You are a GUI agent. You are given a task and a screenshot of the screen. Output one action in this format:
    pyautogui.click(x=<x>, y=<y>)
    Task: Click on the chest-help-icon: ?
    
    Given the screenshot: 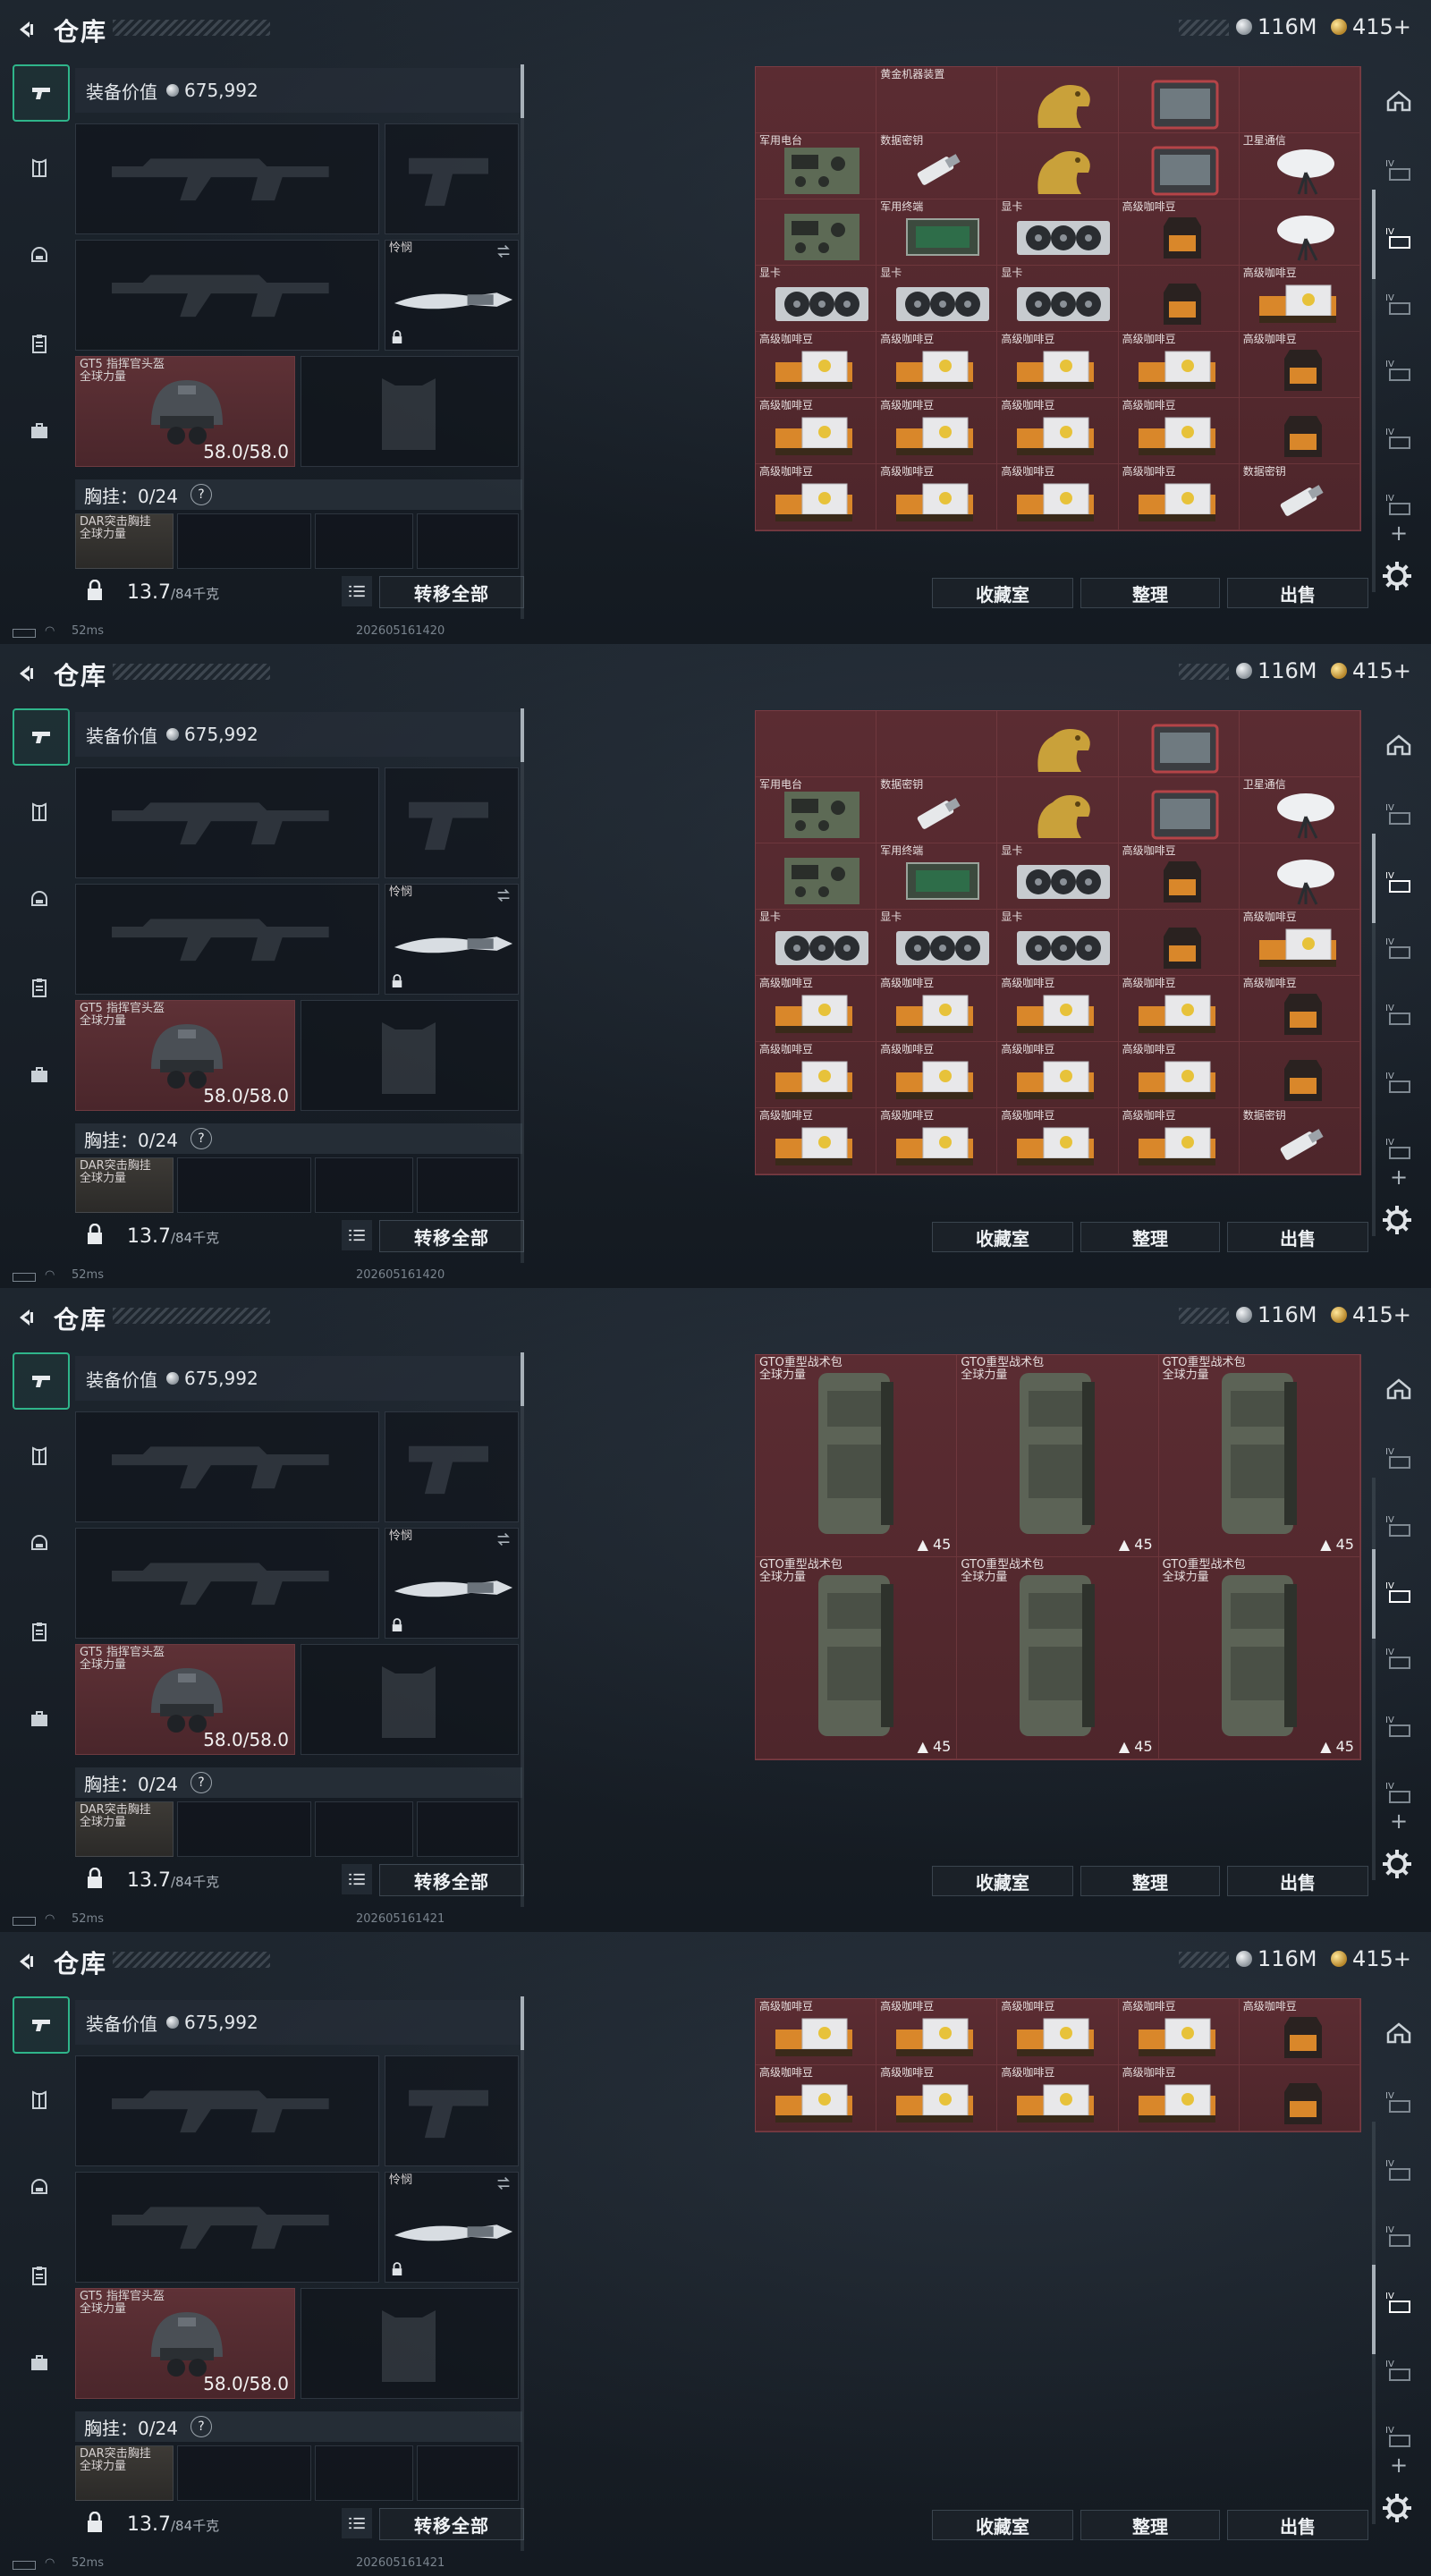 What is the action you would take?
    pyautogui.click(x=201, y=2426)
    